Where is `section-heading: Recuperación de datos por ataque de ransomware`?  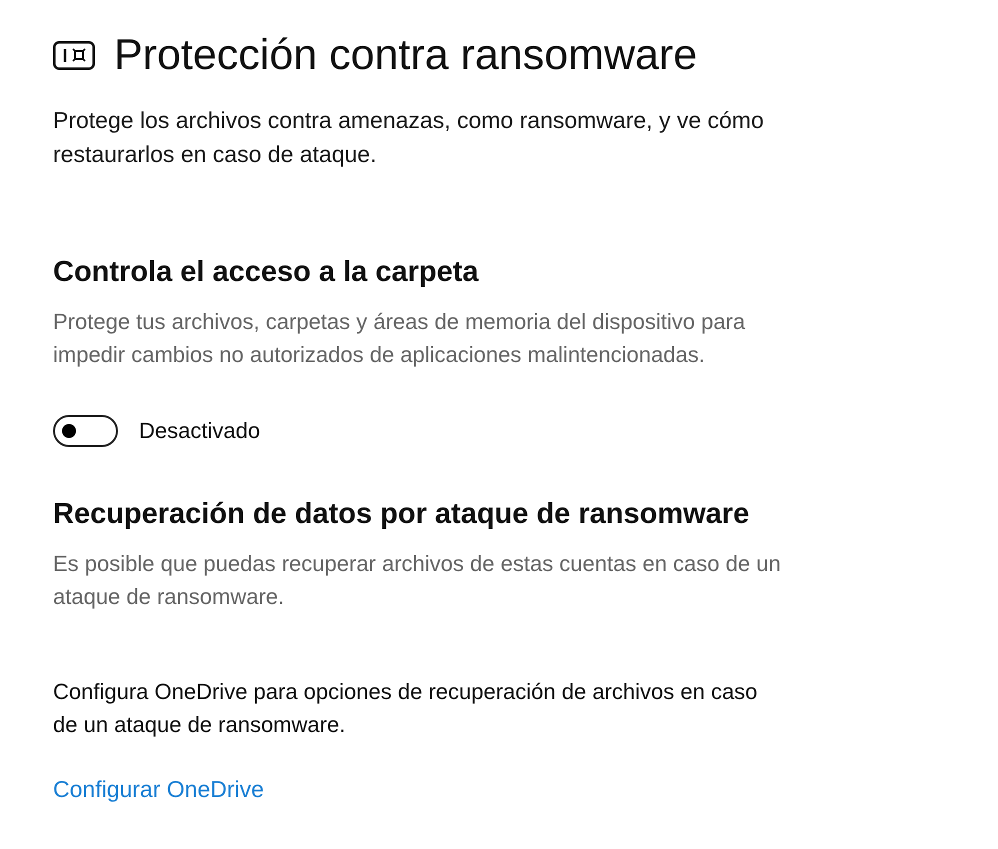 section-heading: Recuperación de datos por ataque de ransomware is located at coordinates (401, 514).